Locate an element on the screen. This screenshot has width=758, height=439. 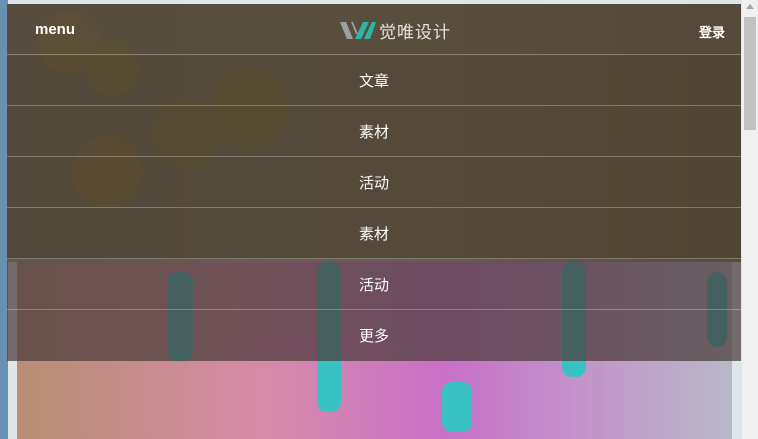
menu-item-materials: 素材 is located at coordinates (374, 131).